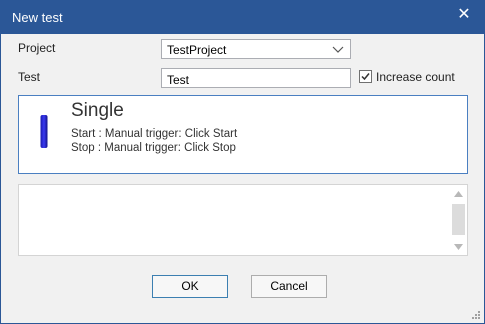 The height and width of the screenshot is (324, 485). What do you see at coordinates (37, 17) in the screenshot?
I see `dialog-title: New test` at bounding box center [37, 17].